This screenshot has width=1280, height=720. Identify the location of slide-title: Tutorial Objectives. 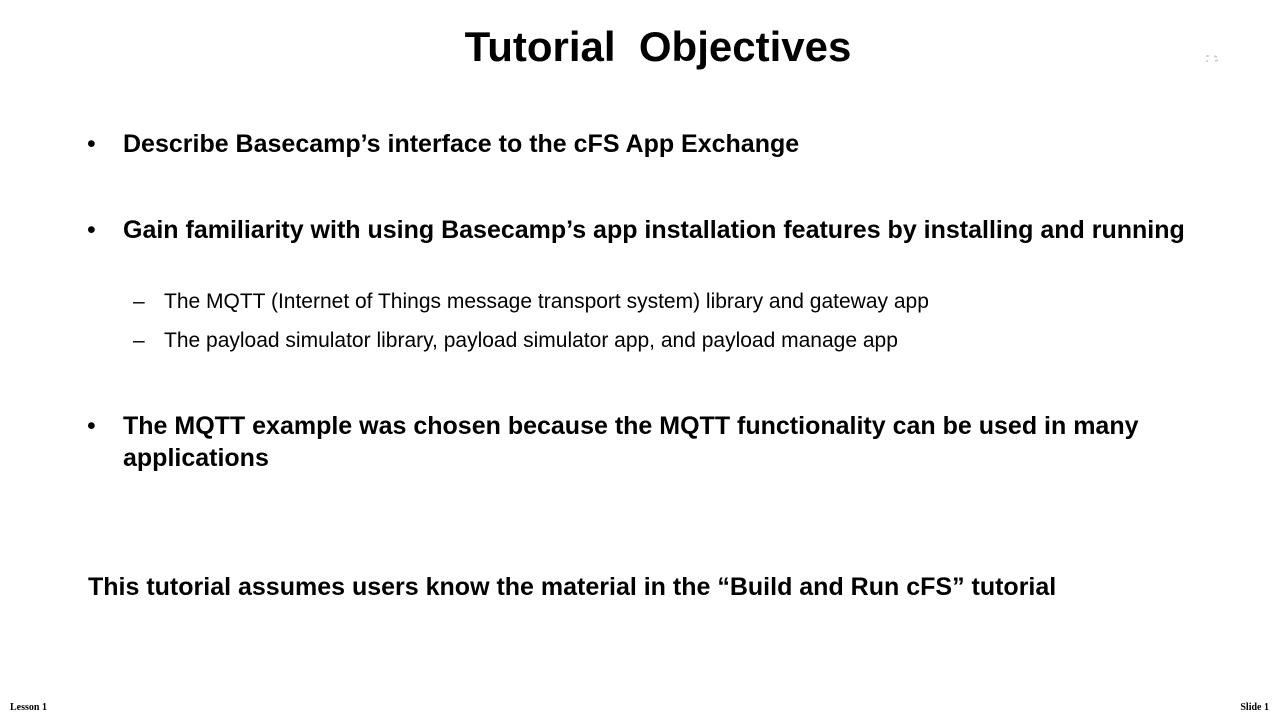
(658, 46).